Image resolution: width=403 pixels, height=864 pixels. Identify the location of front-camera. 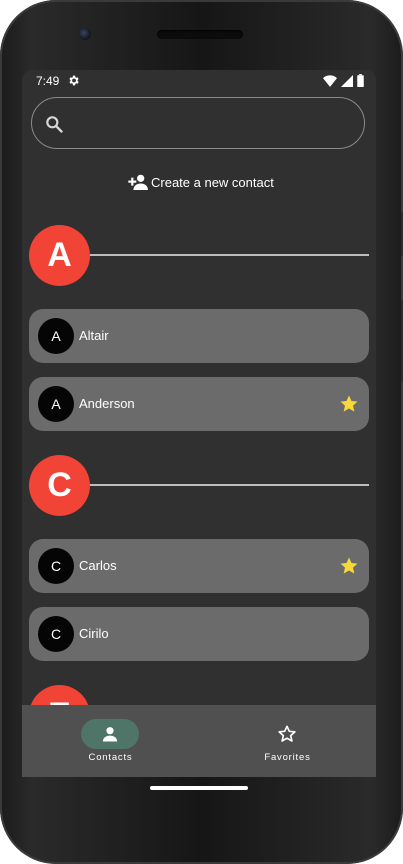
(85, 34).